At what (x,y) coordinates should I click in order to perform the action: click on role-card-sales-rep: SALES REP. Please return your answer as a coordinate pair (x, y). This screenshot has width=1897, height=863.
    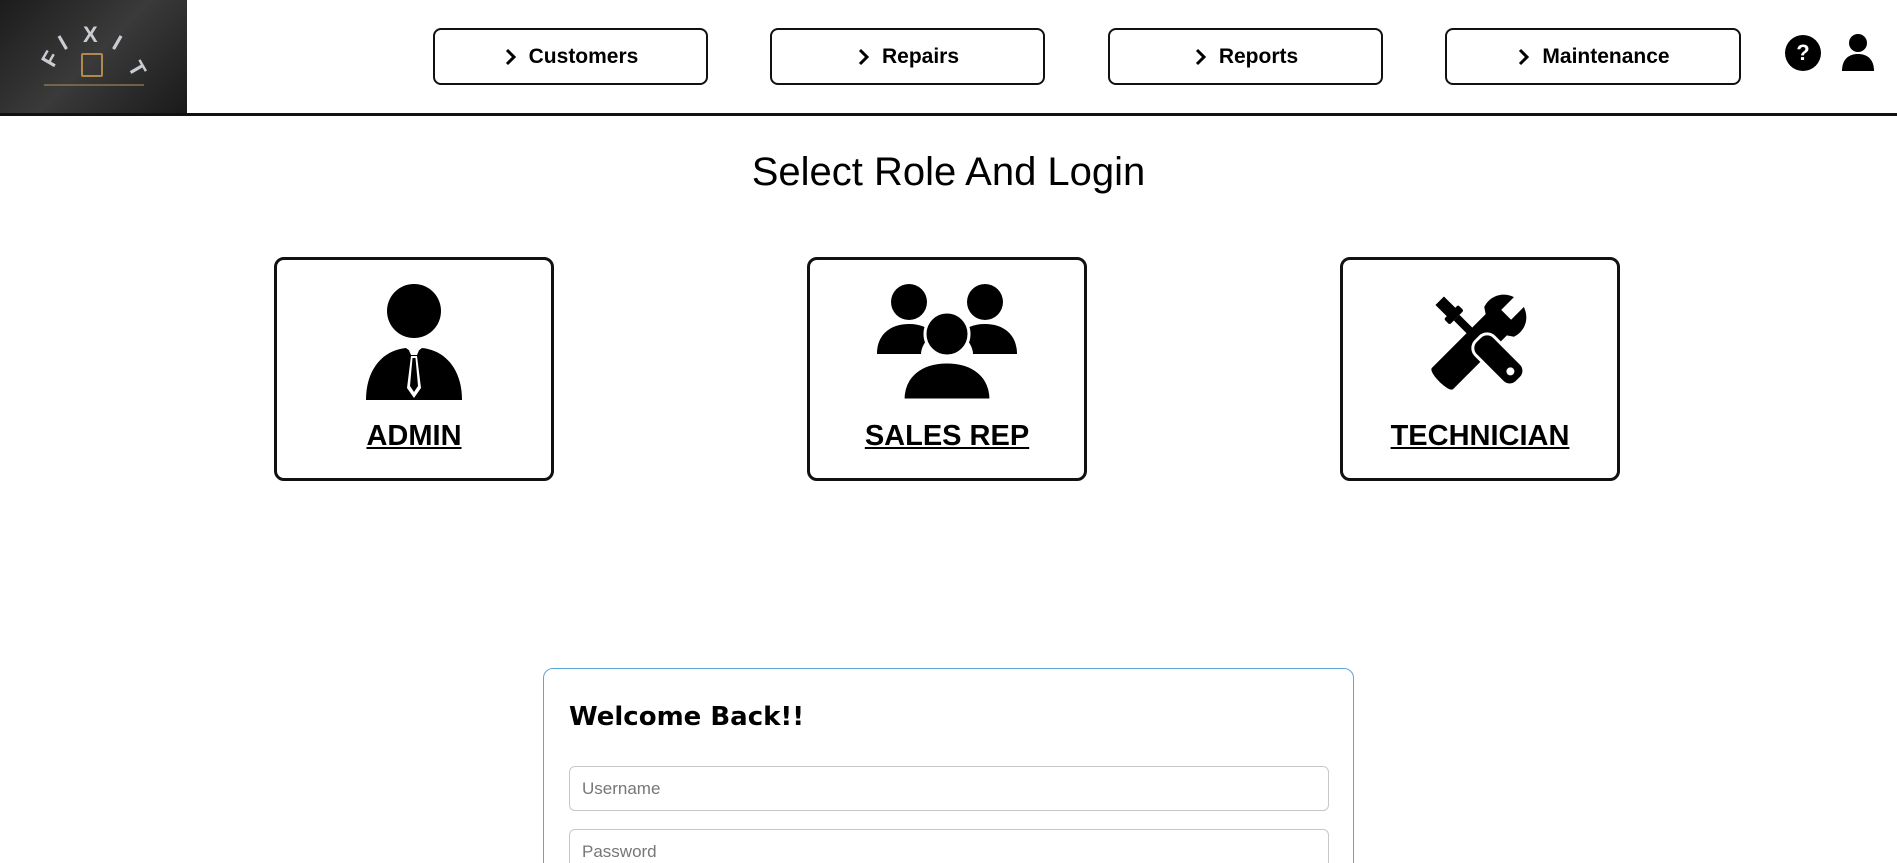
    Looking at the image, I should click on (947, 369).